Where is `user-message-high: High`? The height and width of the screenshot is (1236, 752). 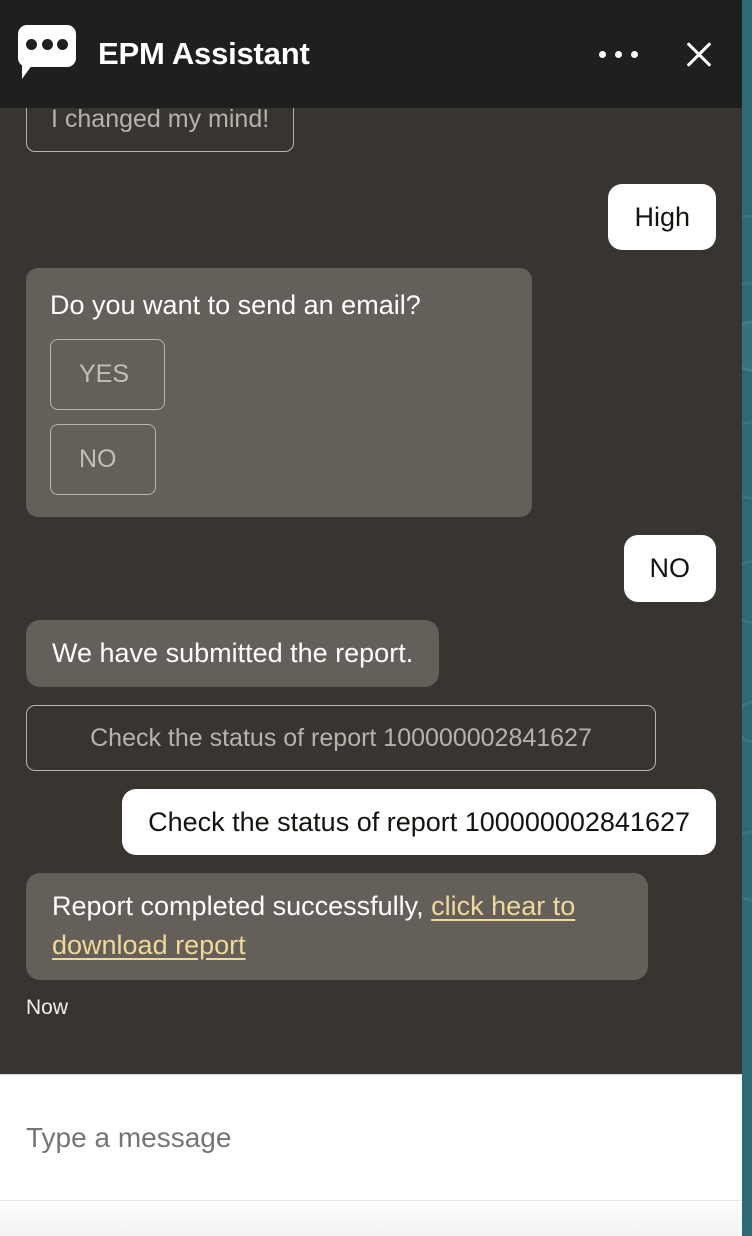 user-message-high: High is located at coordinates (662, 217).